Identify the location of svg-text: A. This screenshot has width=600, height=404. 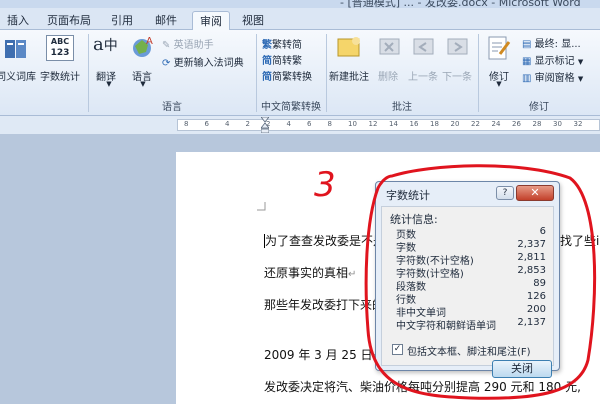
(149, 41).